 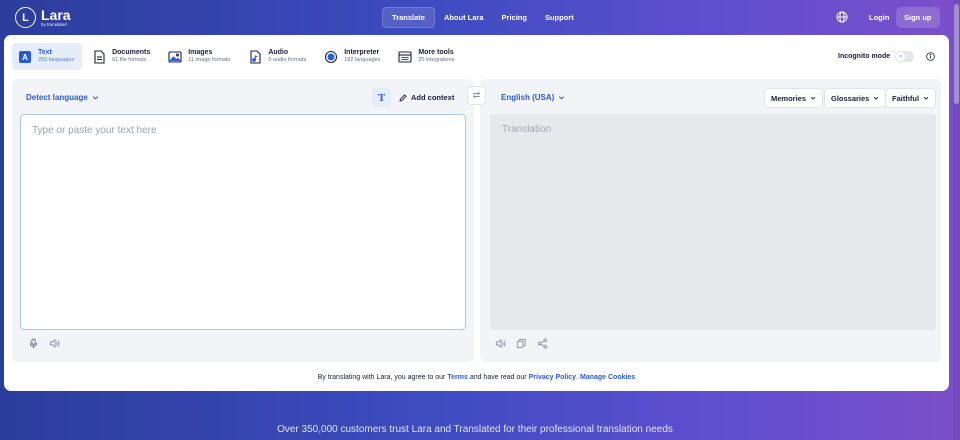 I want to click on logo-subtitle: by translated, so click(x=54, y=24).